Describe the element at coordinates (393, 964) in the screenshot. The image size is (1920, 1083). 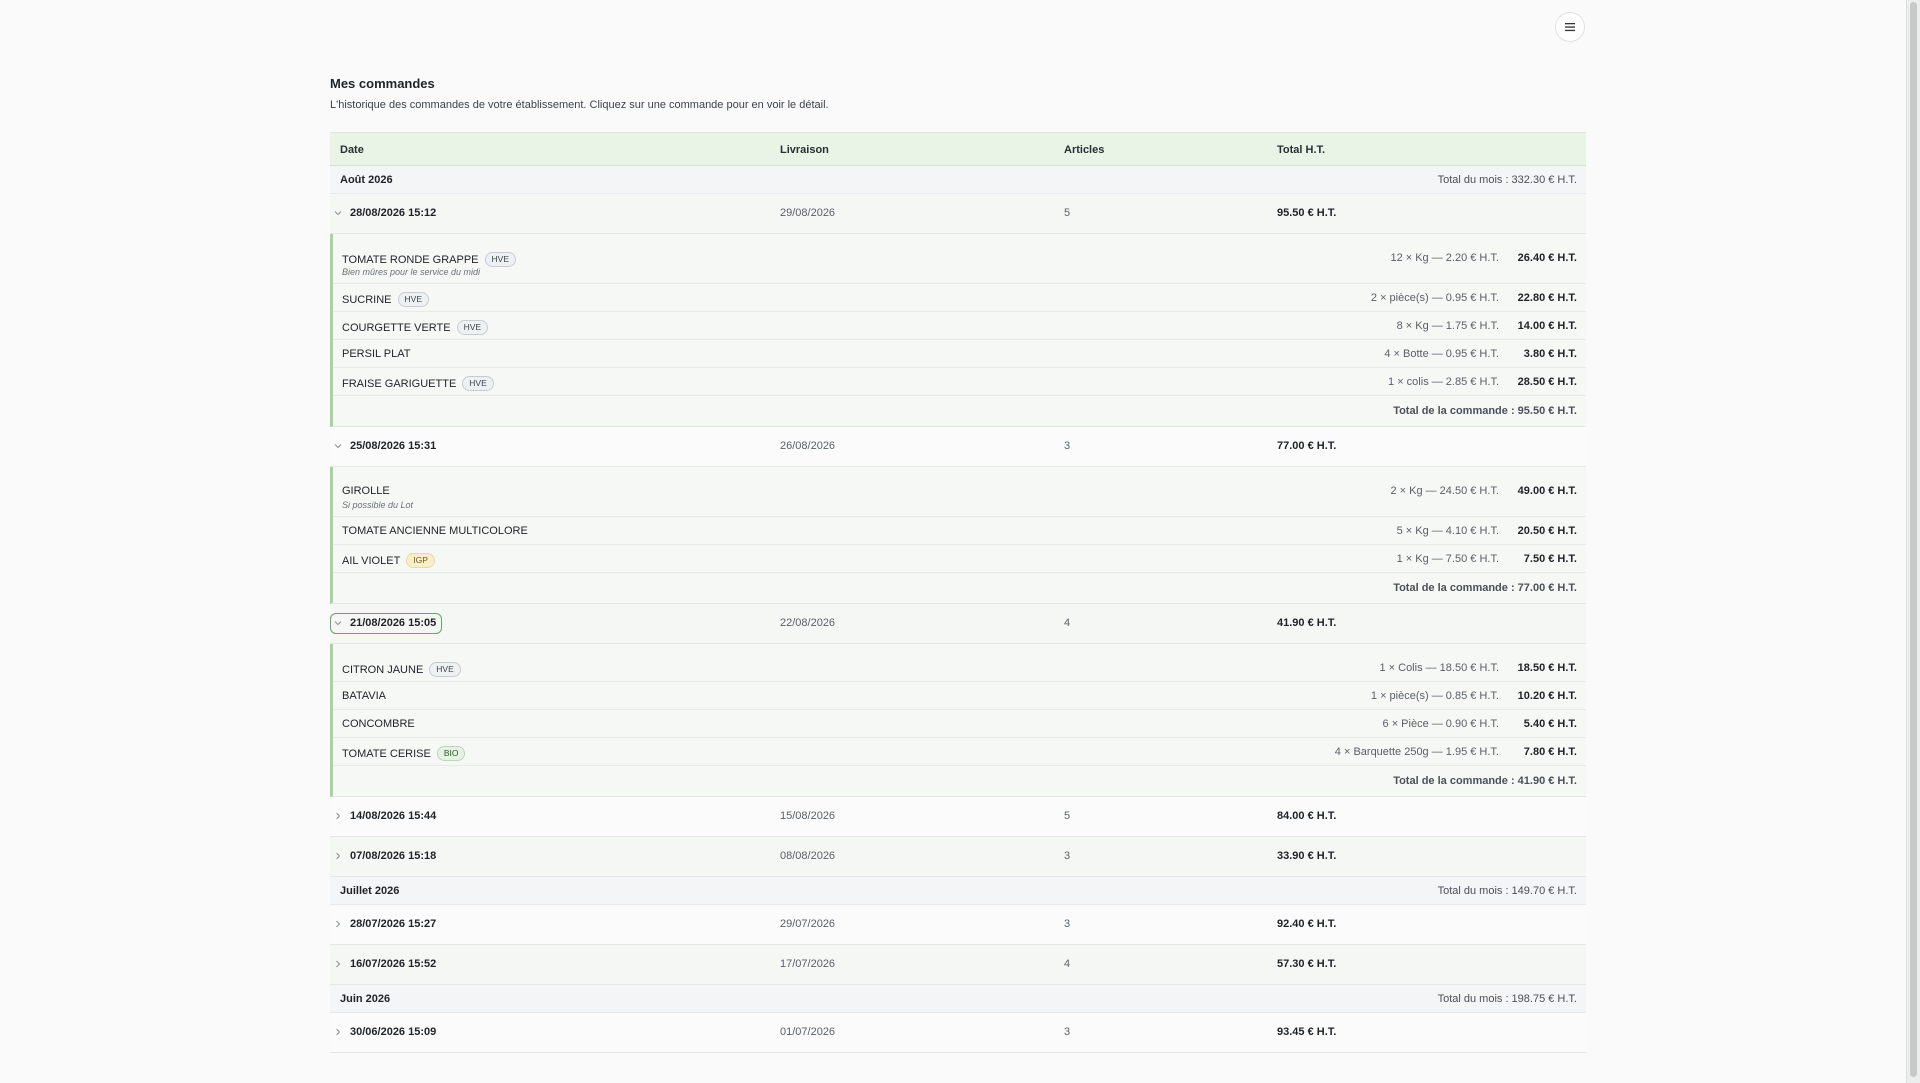
I see `order-date: 16/07/2026 15:52` at that location.